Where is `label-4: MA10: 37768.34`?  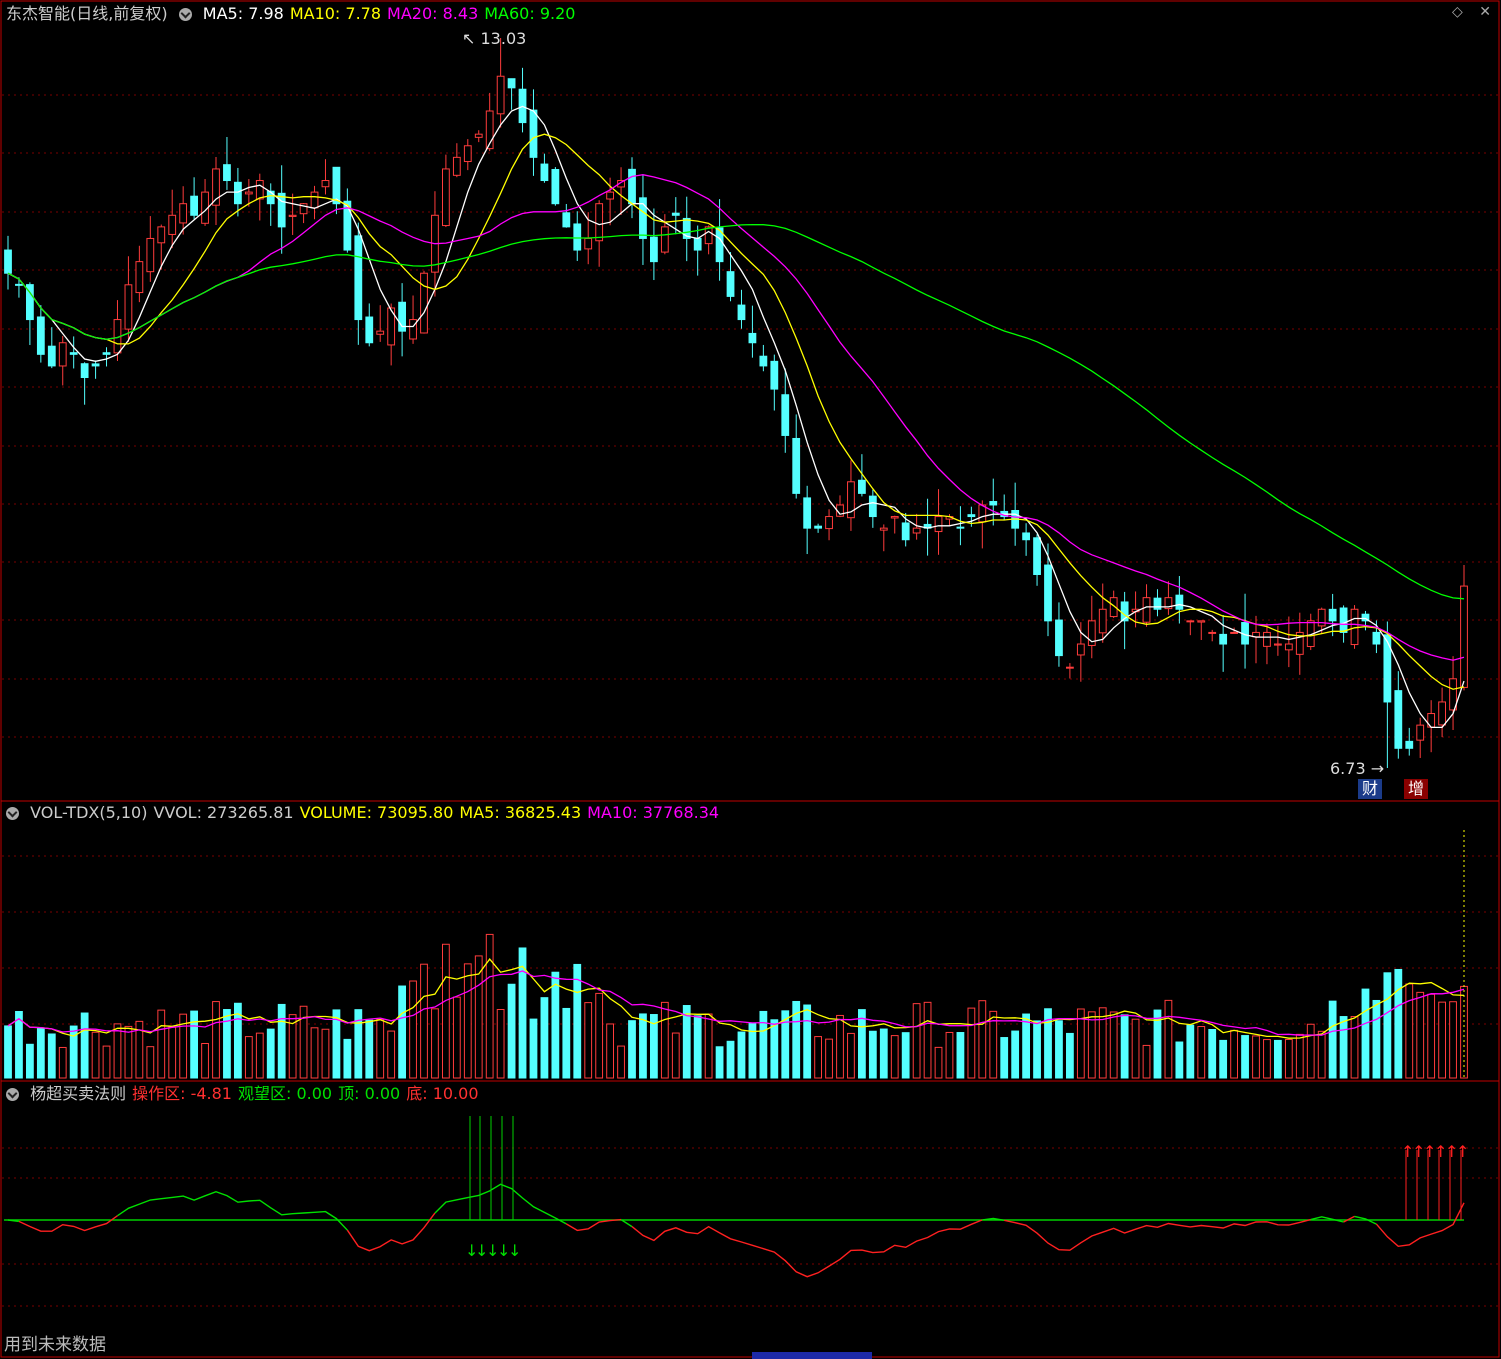 label-4: MA10: 37768.34 is located at coordinates (653, 812).